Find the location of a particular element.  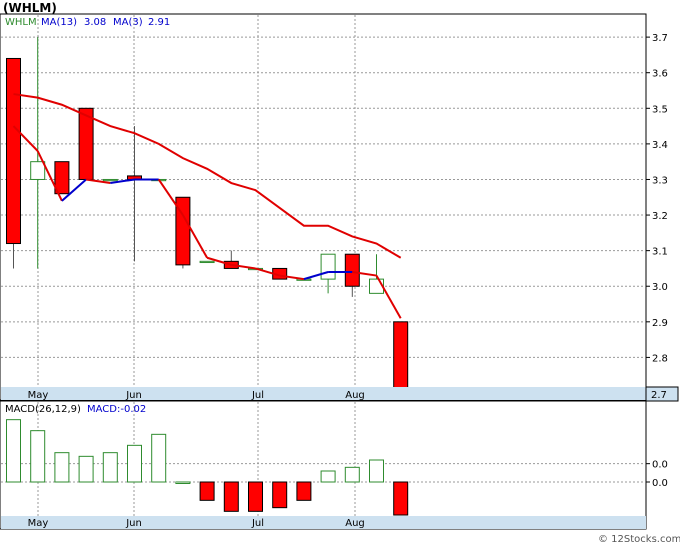

ma3-segment is located at coordinates (388, 297).